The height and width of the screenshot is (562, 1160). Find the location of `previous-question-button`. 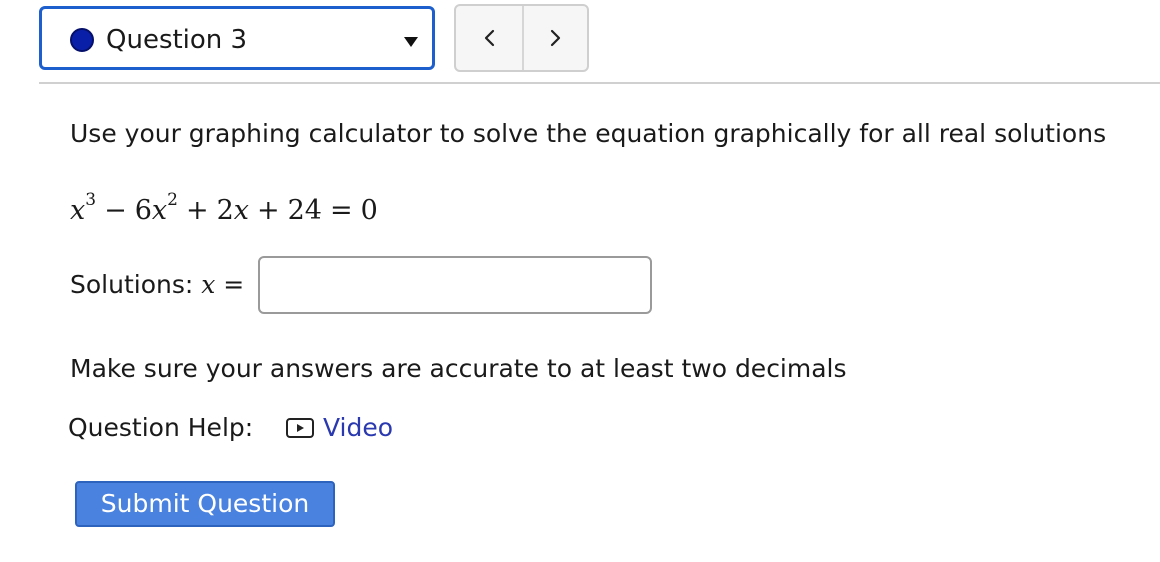

previous-question-button is located at coordinates (489, 38).